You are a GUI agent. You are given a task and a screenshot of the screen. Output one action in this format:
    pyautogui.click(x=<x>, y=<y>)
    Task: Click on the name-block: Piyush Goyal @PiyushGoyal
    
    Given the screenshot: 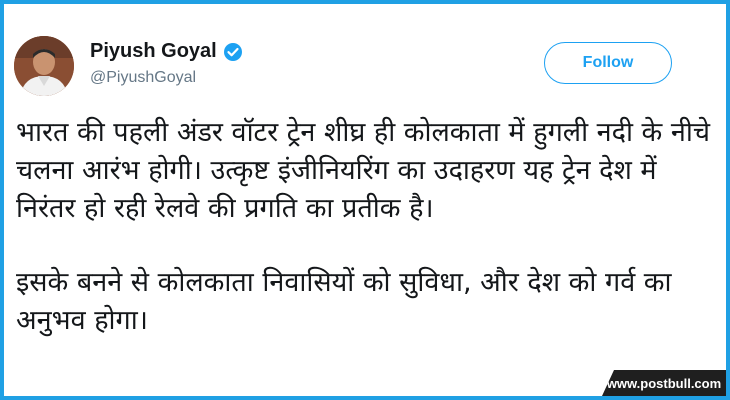 What is the action you would take?
    pyautogui.click(x=166, y=63)
    